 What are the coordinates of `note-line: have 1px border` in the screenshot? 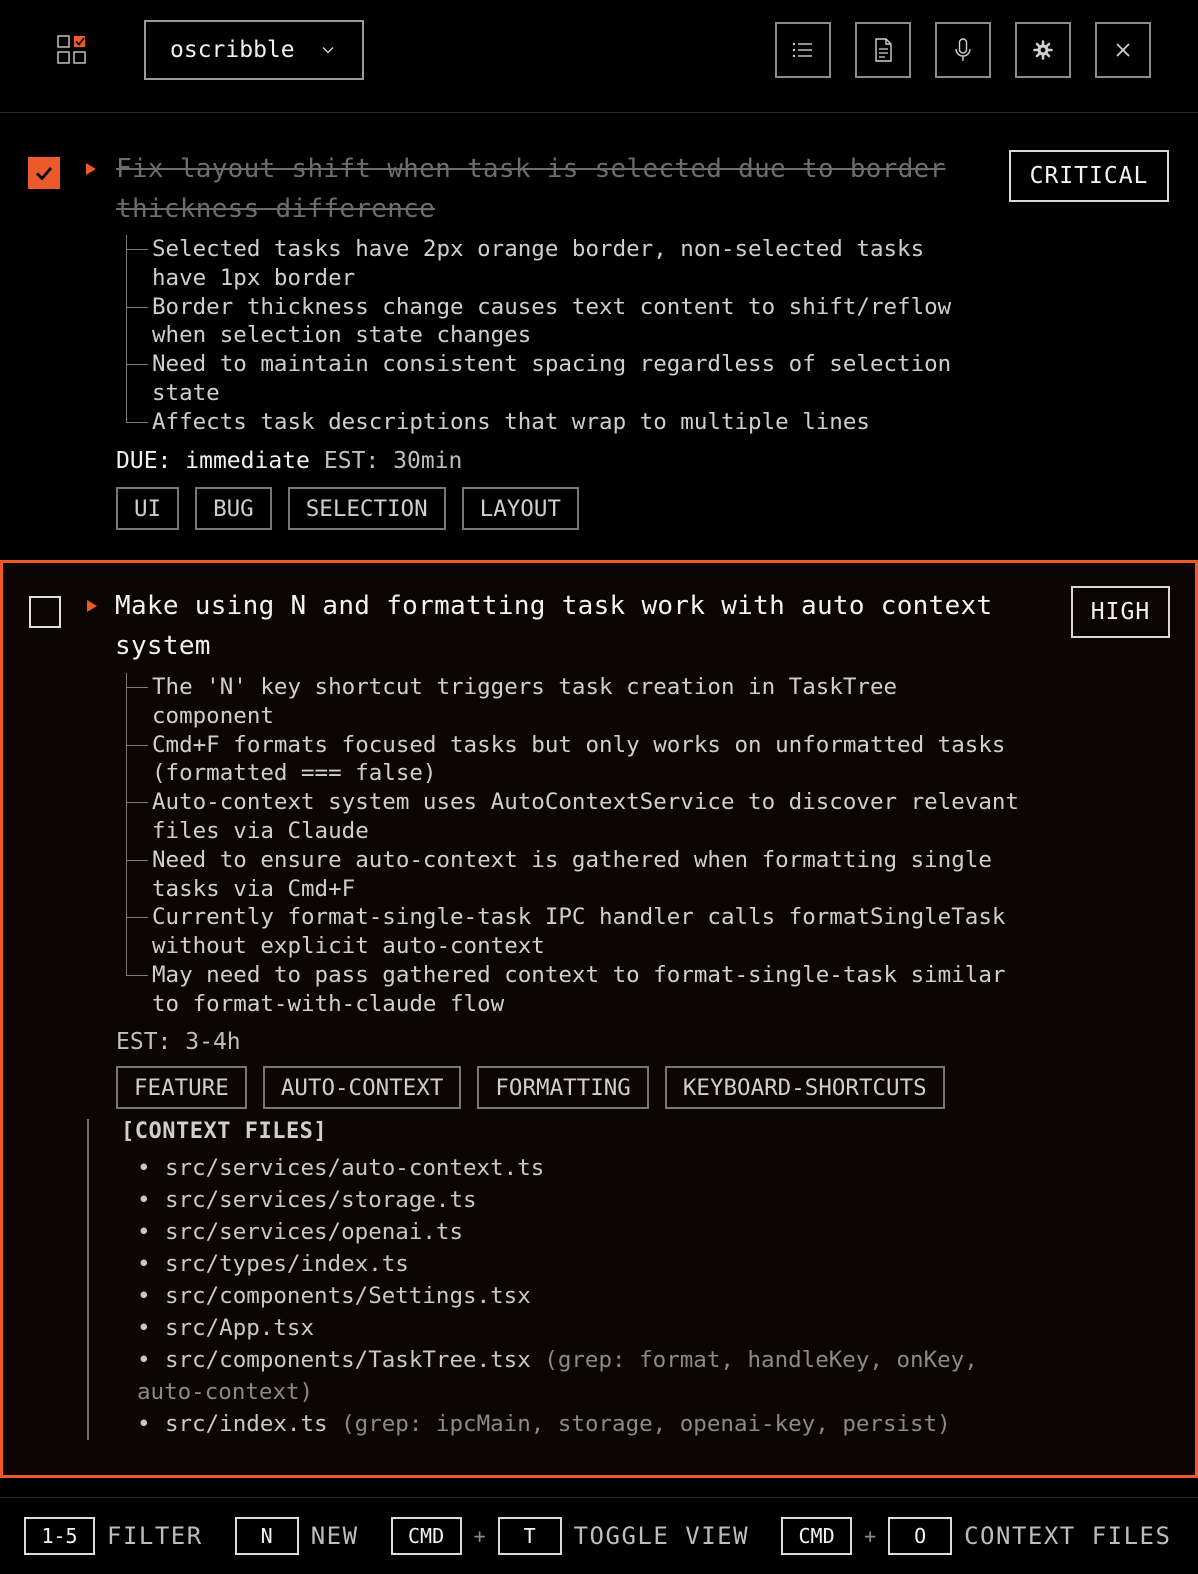 It's located at (254, 277).